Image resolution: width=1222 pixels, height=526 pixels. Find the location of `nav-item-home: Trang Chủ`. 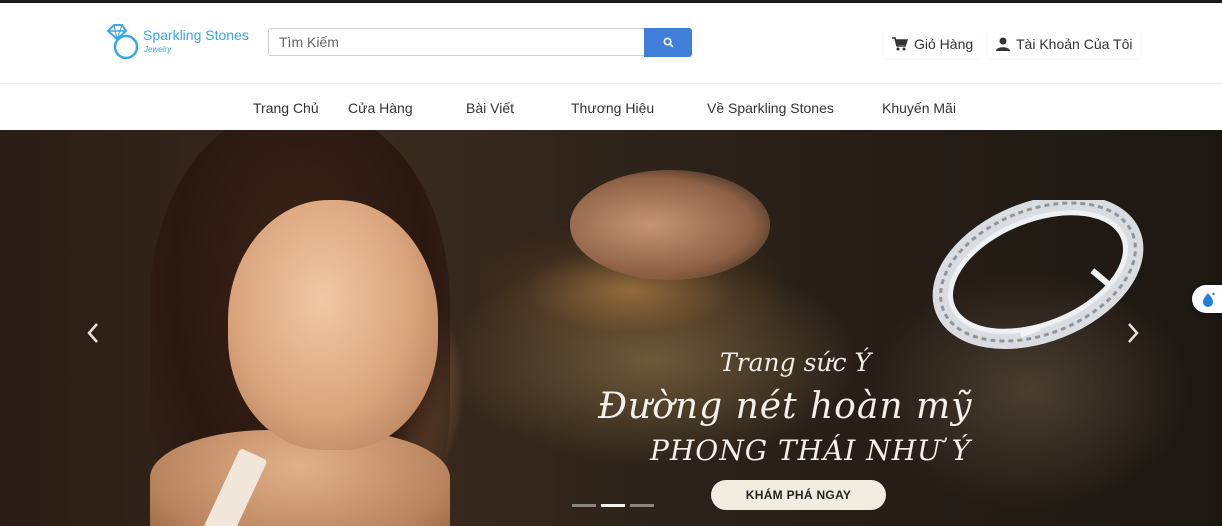

nav-item-home: Trang Chủ is located at coordinates (286, 108).